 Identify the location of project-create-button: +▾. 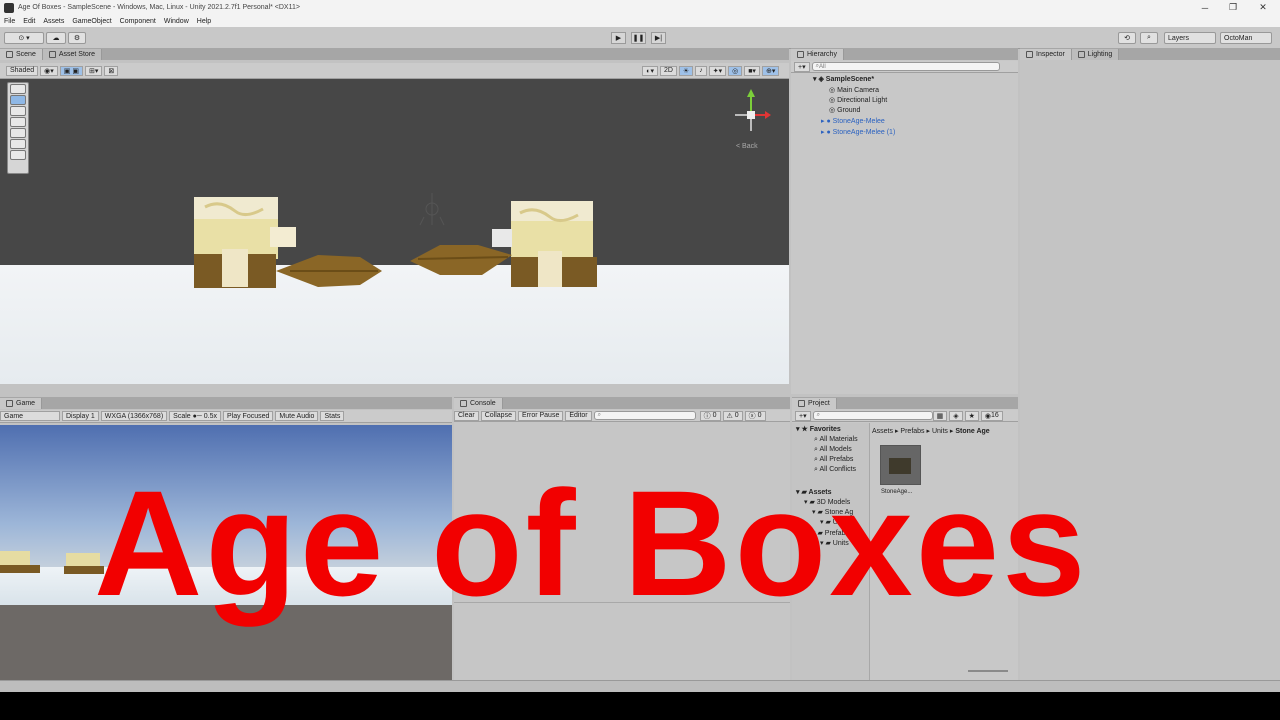
(803, 415).